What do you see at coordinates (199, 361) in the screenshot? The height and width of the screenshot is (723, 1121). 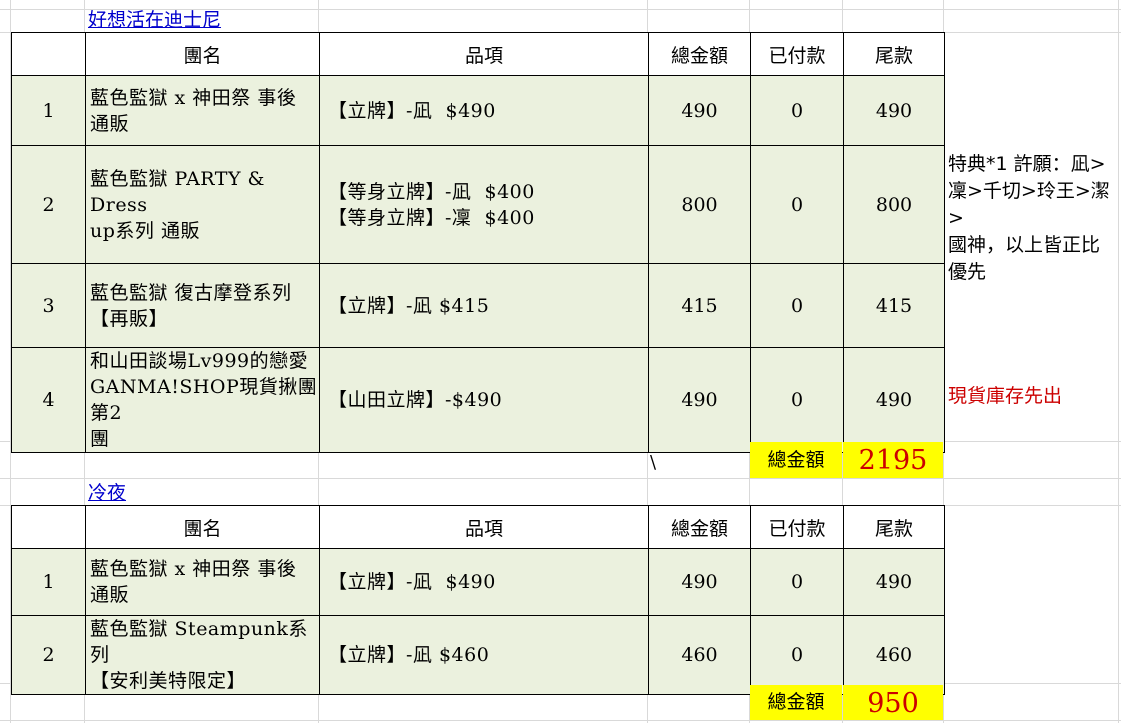 I see `group-name-line: 和山田談場Lv999的戀愛` at bounding box center [199, 361].